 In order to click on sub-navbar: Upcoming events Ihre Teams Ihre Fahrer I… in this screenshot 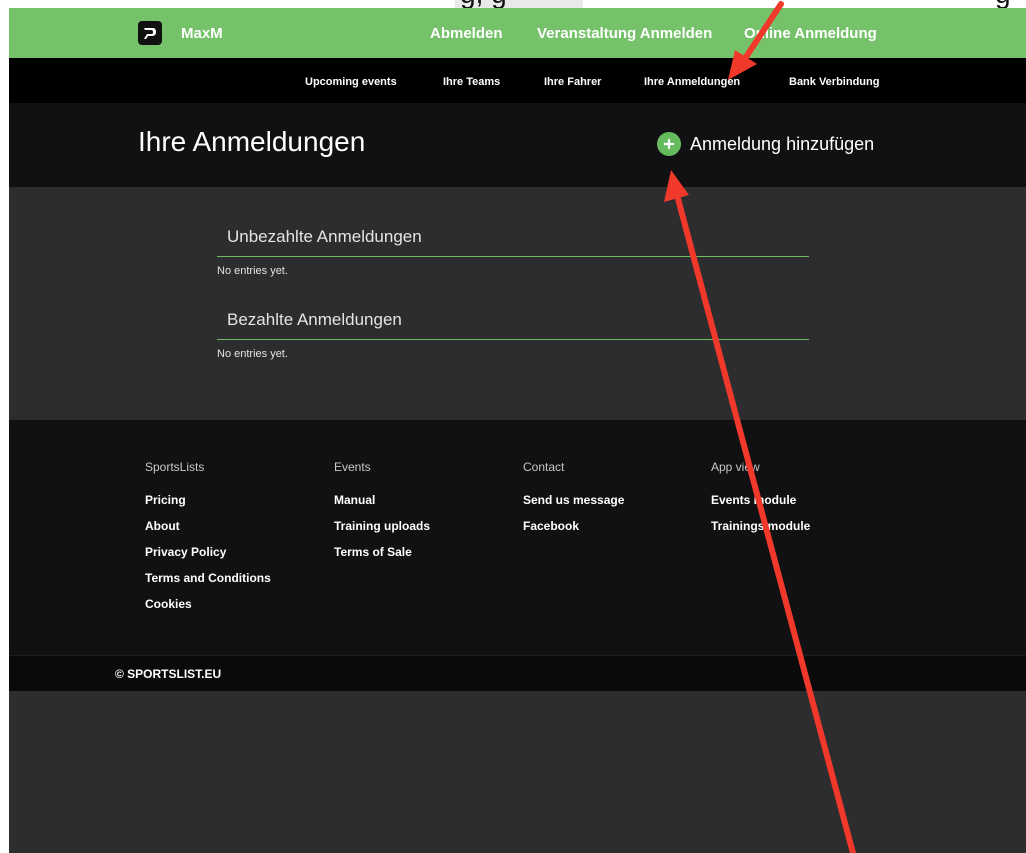, I will do `click(517, 80)`.